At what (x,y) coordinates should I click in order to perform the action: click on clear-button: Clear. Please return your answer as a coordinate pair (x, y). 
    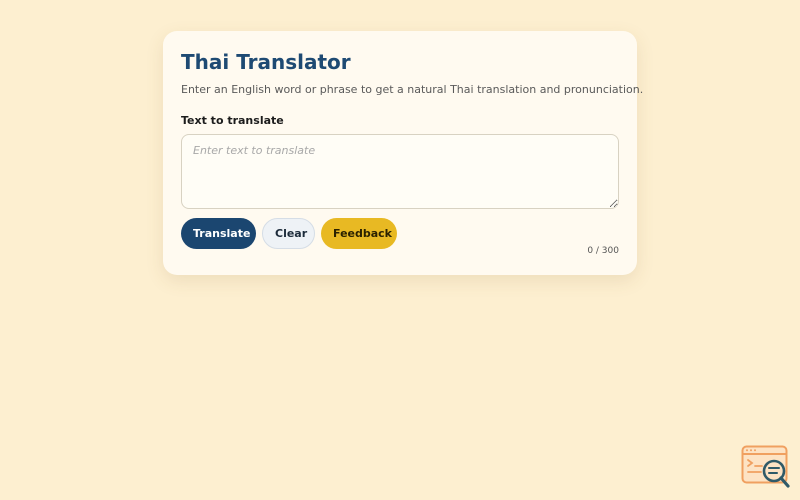
    Looking at the image, I should click on (288, 233).